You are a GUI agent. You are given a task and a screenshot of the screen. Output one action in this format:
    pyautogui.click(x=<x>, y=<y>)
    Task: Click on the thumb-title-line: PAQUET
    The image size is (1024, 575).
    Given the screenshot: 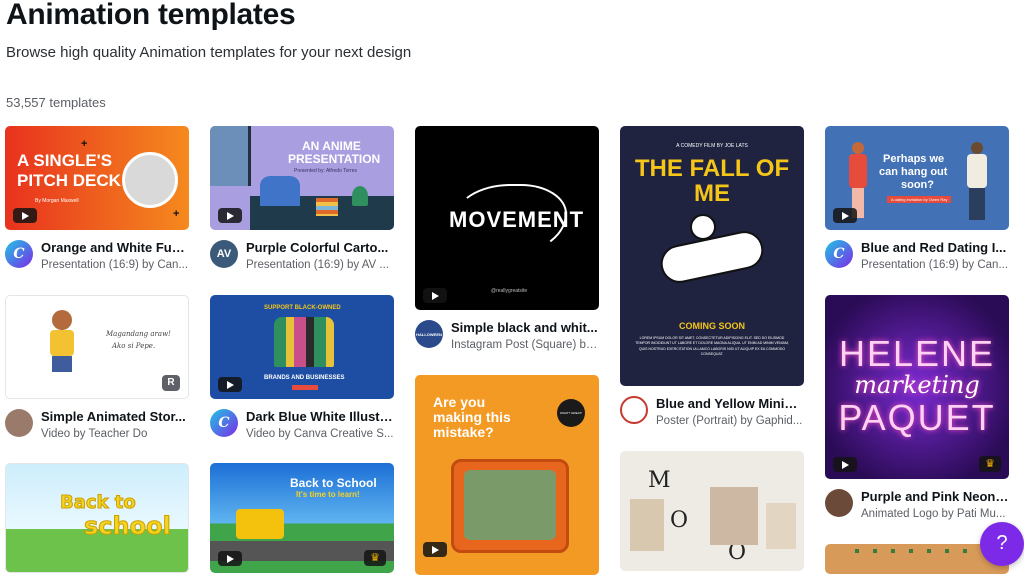 What is the action you would take?
    pyautogui.click(x=917, y=417)
    